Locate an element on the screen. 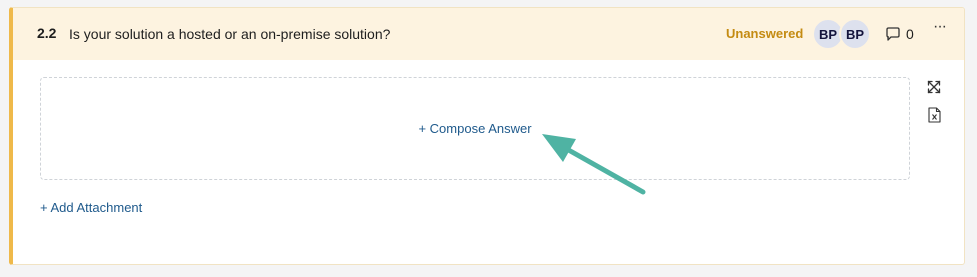 The image size is (977, 277). compose-answer-button: + Compose Answer is located at coordinates (475, 128).